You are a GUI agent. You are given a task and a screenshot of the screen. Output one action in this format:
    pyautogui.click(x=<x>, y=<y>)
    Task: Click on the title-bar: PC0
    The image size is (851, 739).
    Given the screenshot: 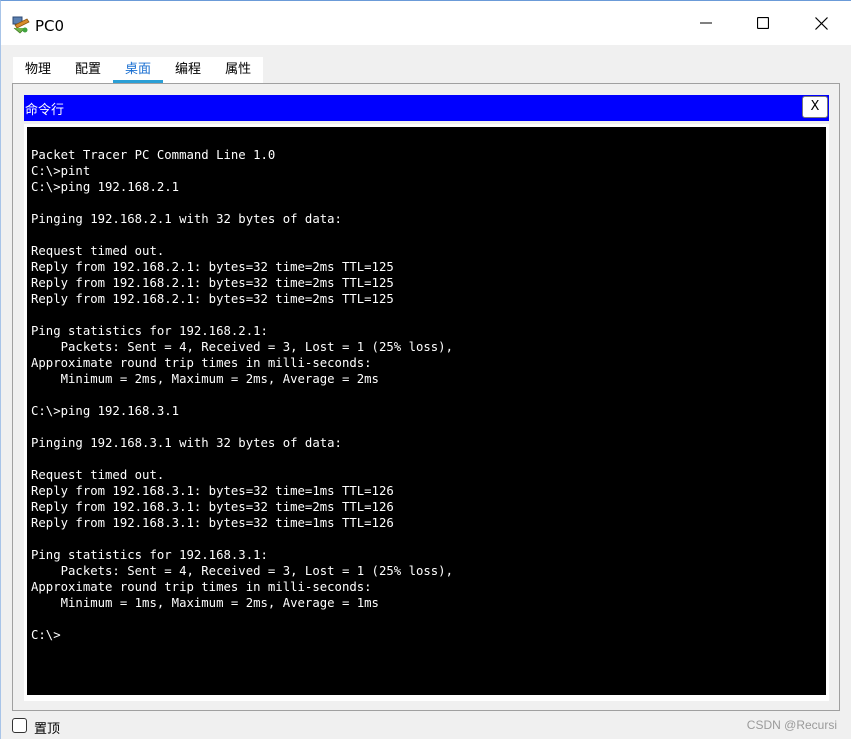 What is the action you would take?
    pyautogui.click(x=426, y=23)
    